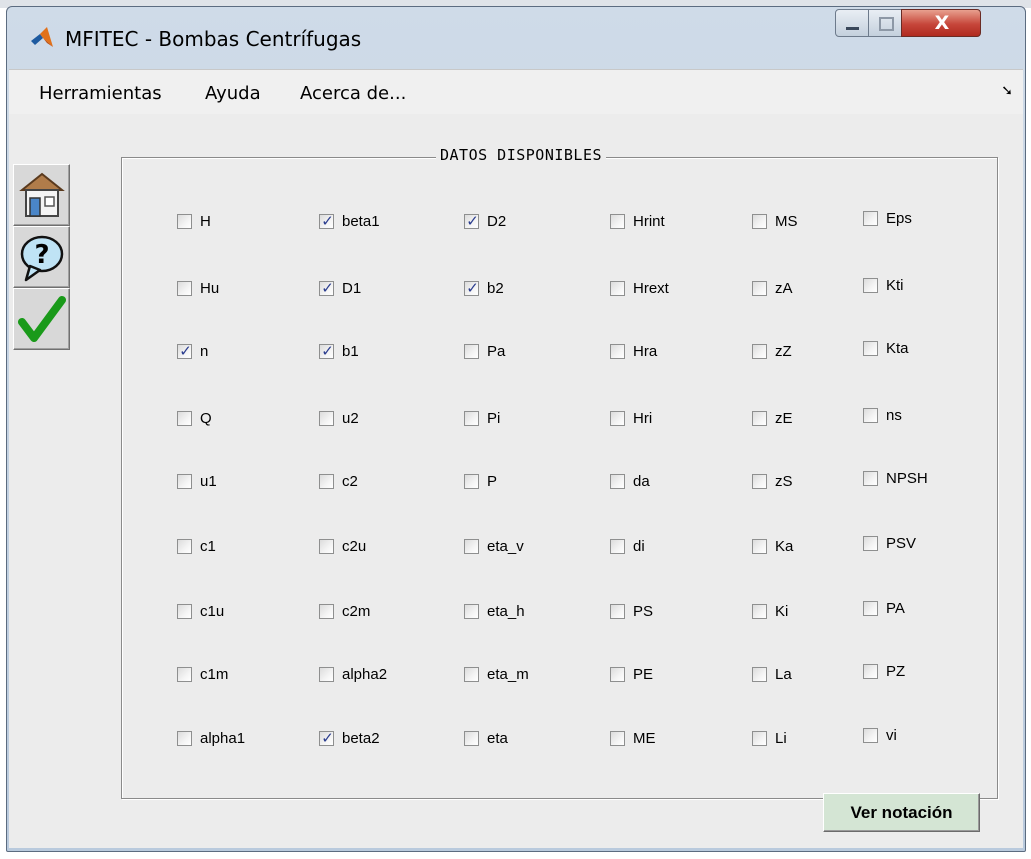  What do you see at coordinates (631, 418) in the screenshot?
I see `checkbox-hri: Hri` at bounding box center [631, 418].